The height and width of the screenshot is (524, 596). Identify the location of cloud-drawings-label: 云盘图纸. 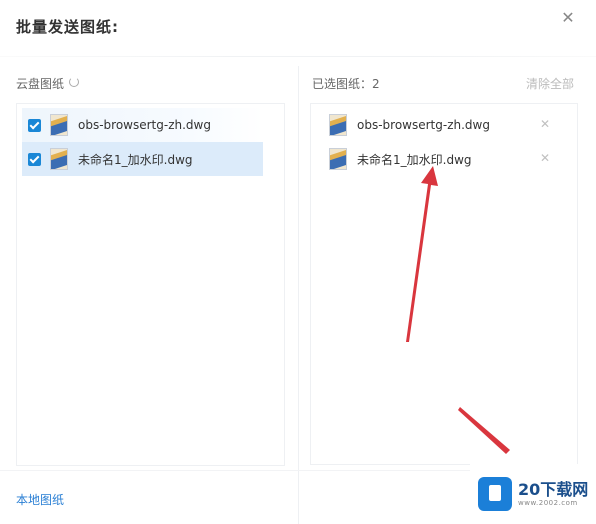
(40, 84).